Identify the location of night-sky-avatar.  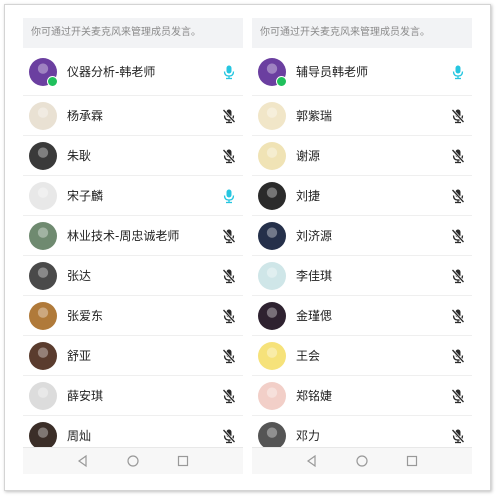
(272, 235).